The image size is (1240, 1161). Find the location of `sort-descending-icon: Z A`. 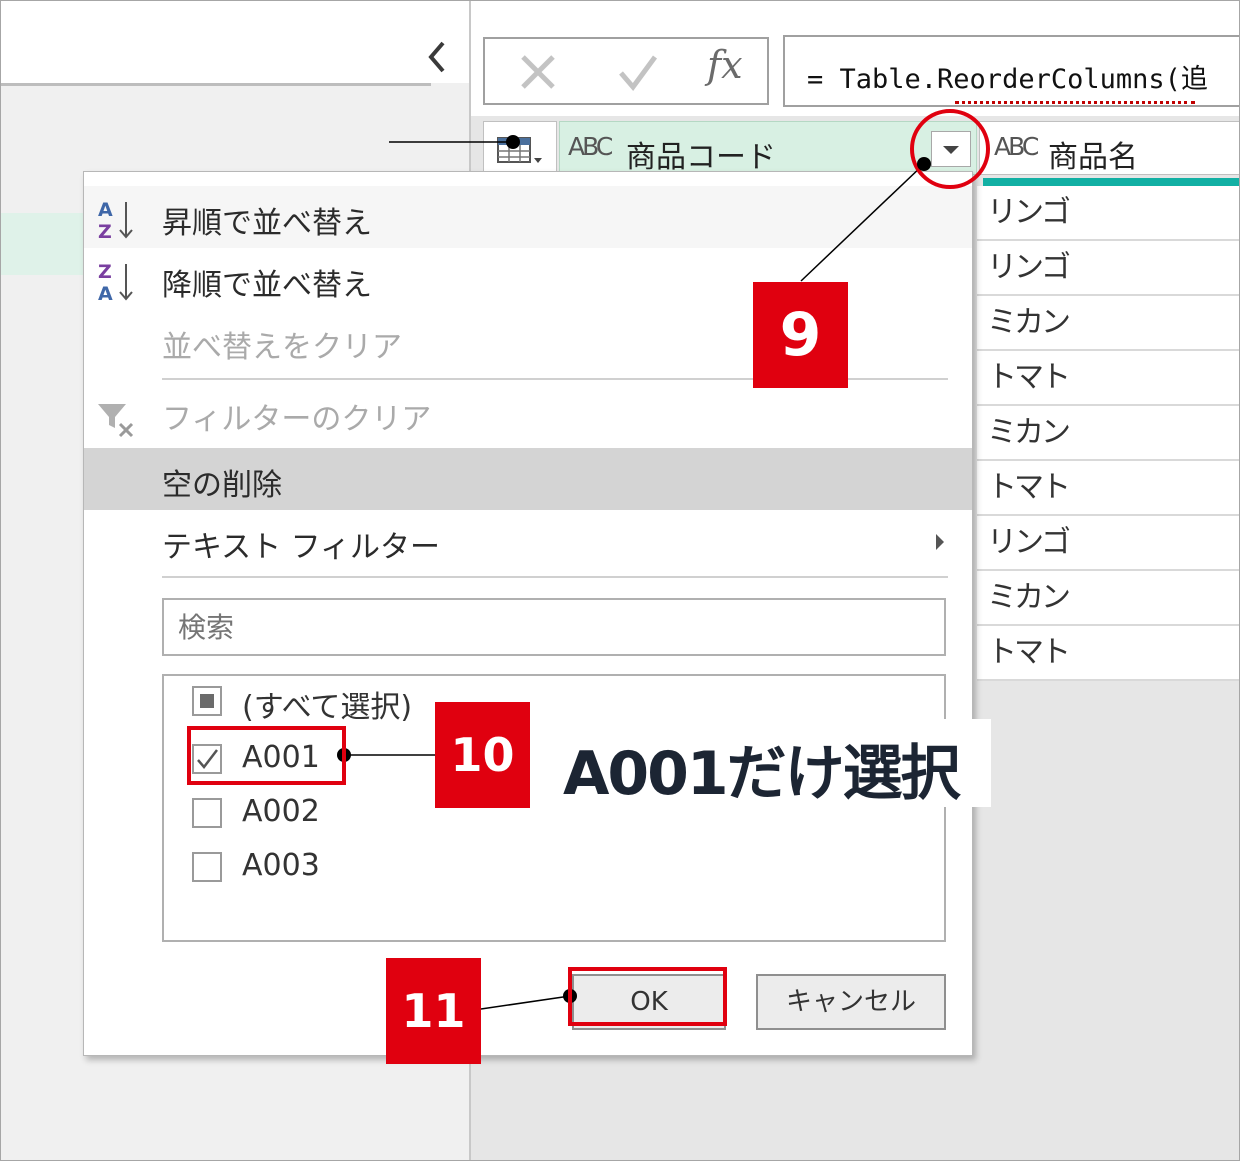

sort-descending-icon: Z A is located at coordinates (115, 282).